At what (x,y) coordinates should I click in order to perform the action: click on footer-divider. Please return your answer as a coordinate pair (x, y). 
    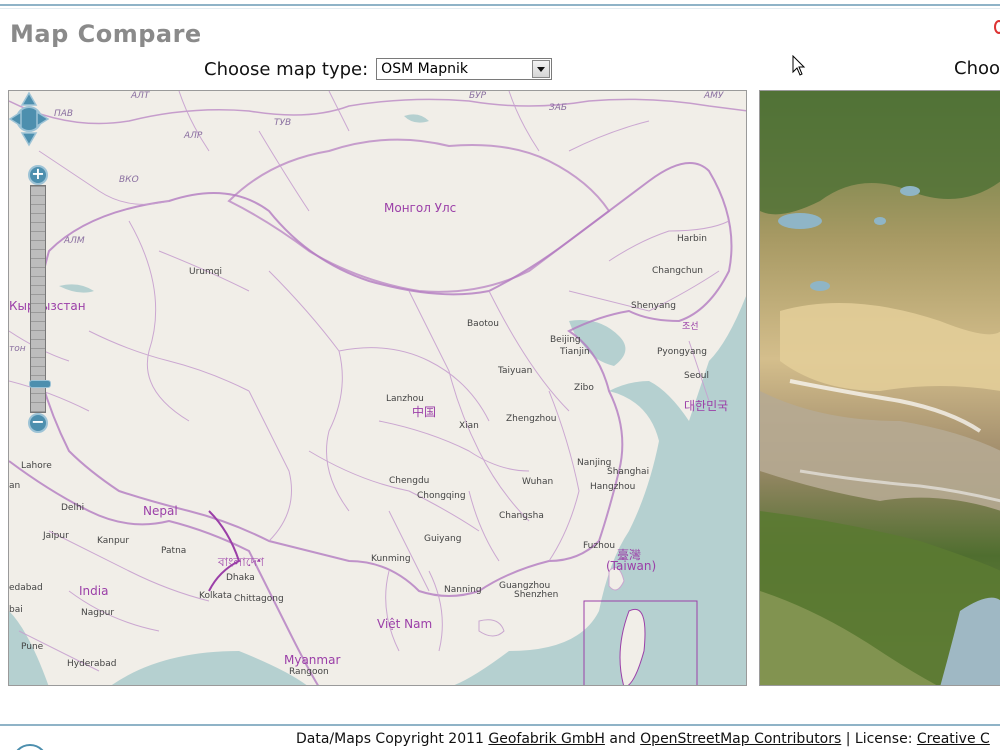
    Looking at the image, I should click on (500, 725).